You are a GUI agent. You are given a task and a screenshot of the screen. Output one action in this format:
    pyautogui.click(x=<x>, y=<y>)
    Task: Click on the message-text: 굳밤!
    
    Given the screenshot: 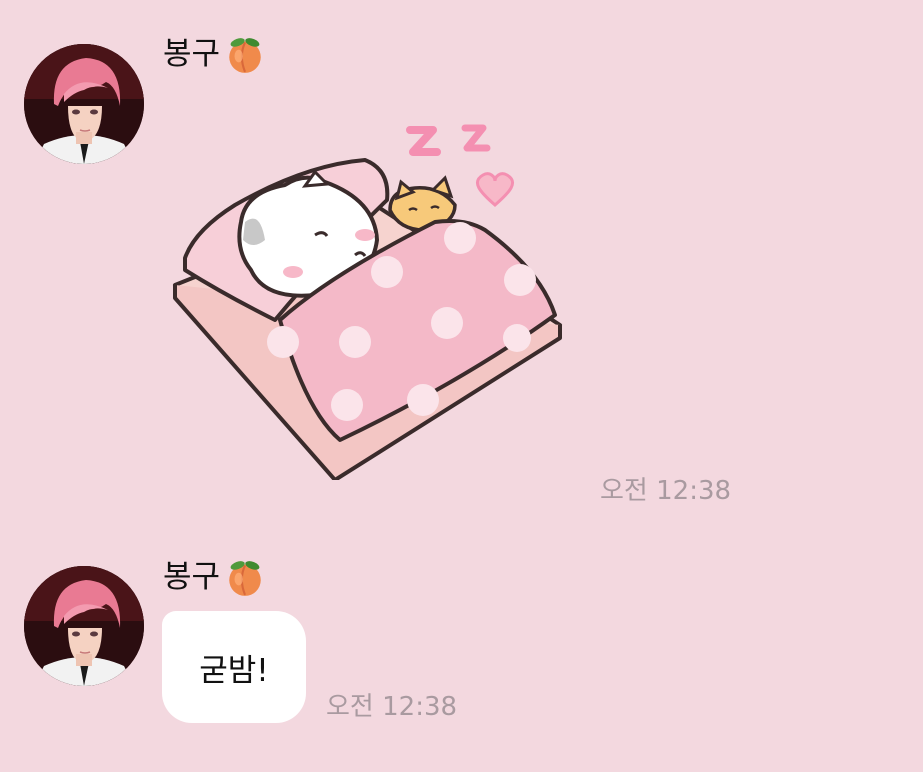 What is the action you would take?
    pyautogui.click(x=234, y=670)
    